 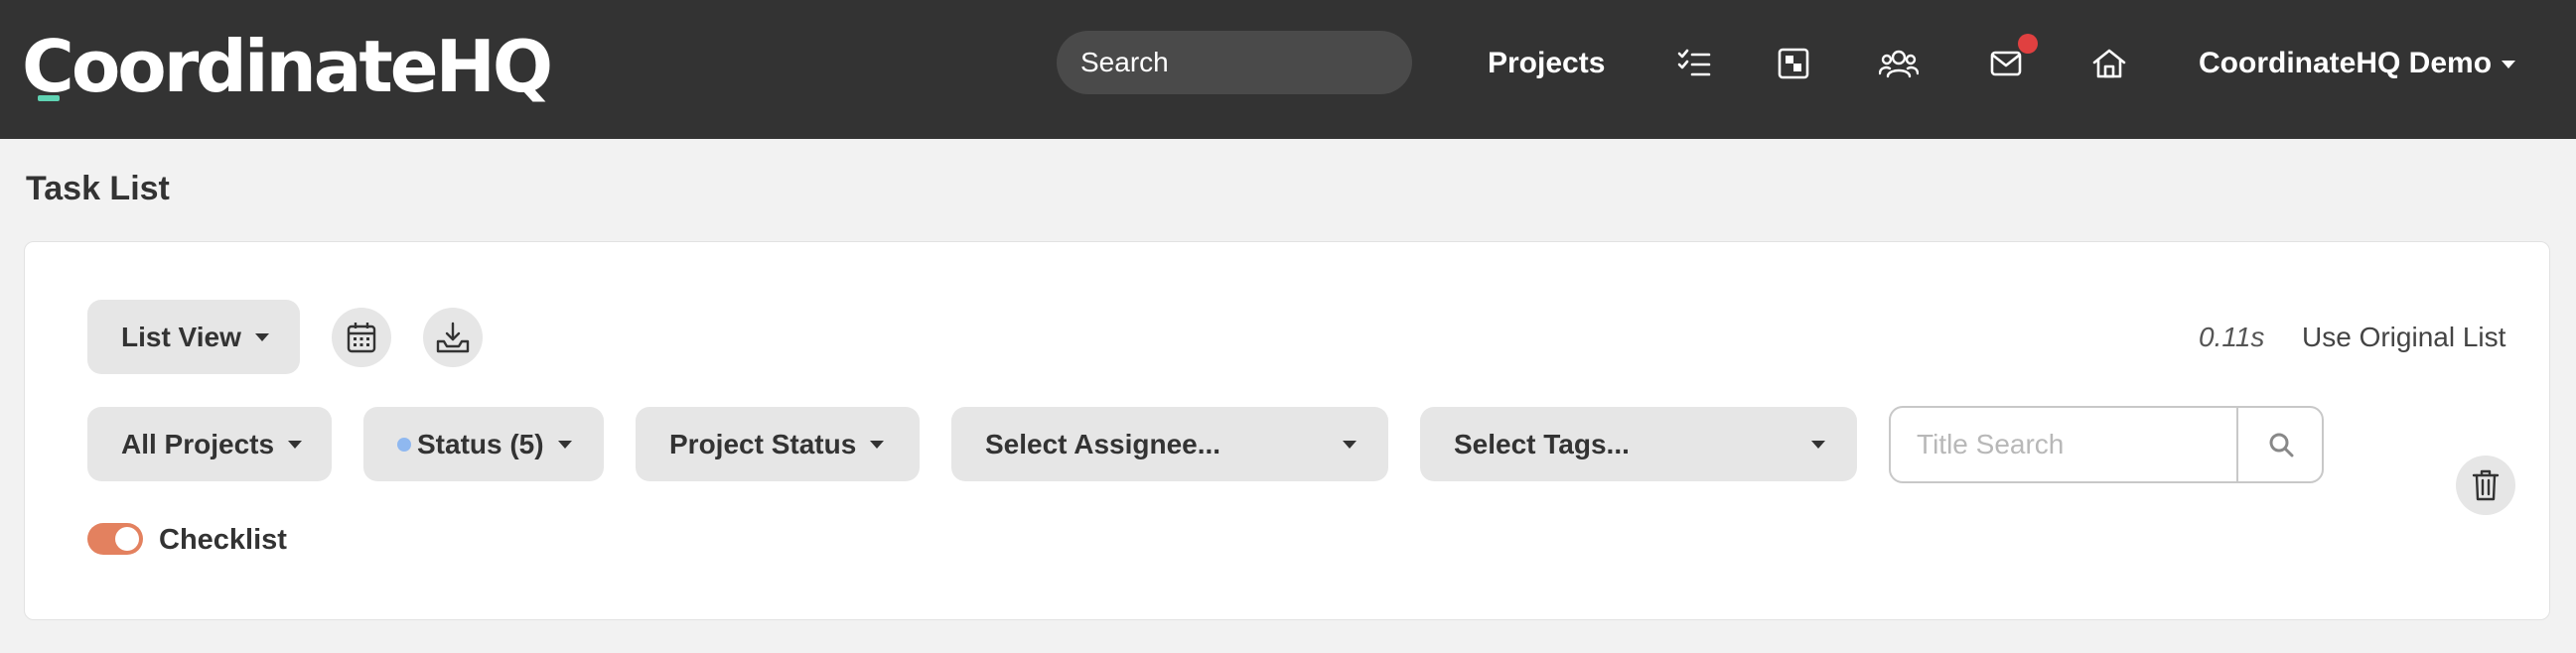 I want to click on status-filter-label: Status (5), so click(x=481, y=443).